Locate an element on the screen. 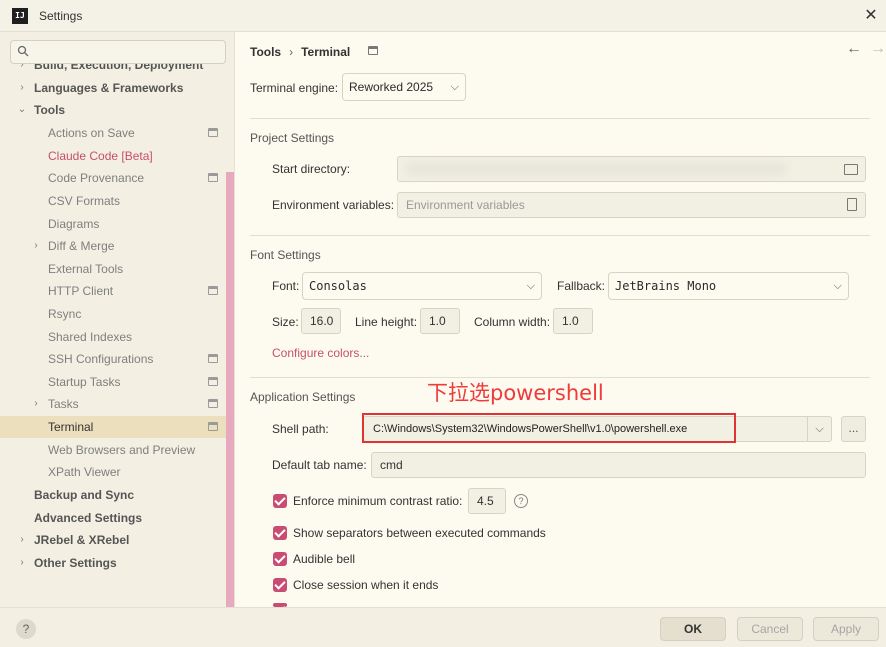 Image resolution: width=886 pixels, height=647 pixels. sidebar-item-external-tools: External Tools is located at coordinates (113, 269).